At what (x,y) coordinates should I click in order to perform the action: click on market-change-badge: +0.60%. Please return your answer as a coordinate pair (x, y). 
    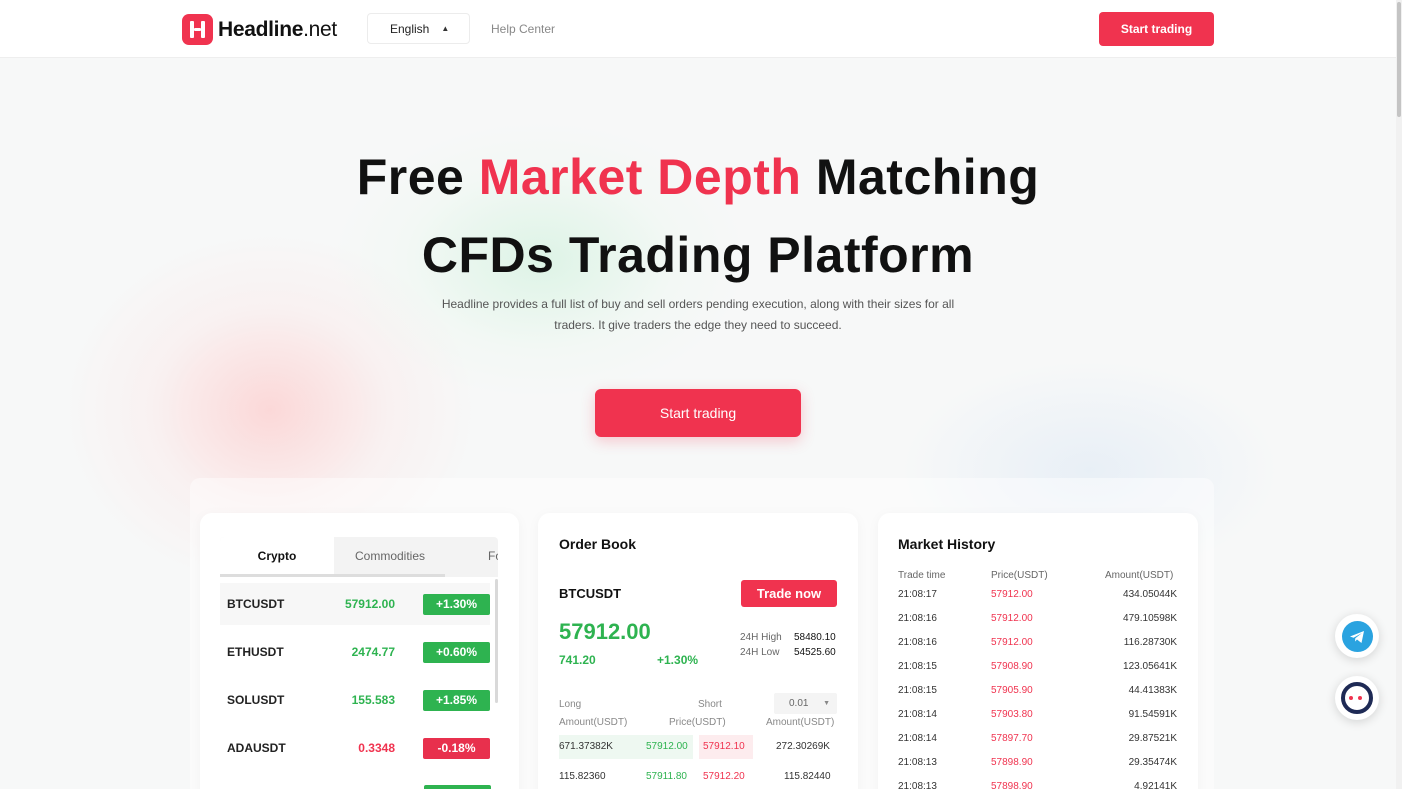
    Looking at the image, I should click on (456, 652).